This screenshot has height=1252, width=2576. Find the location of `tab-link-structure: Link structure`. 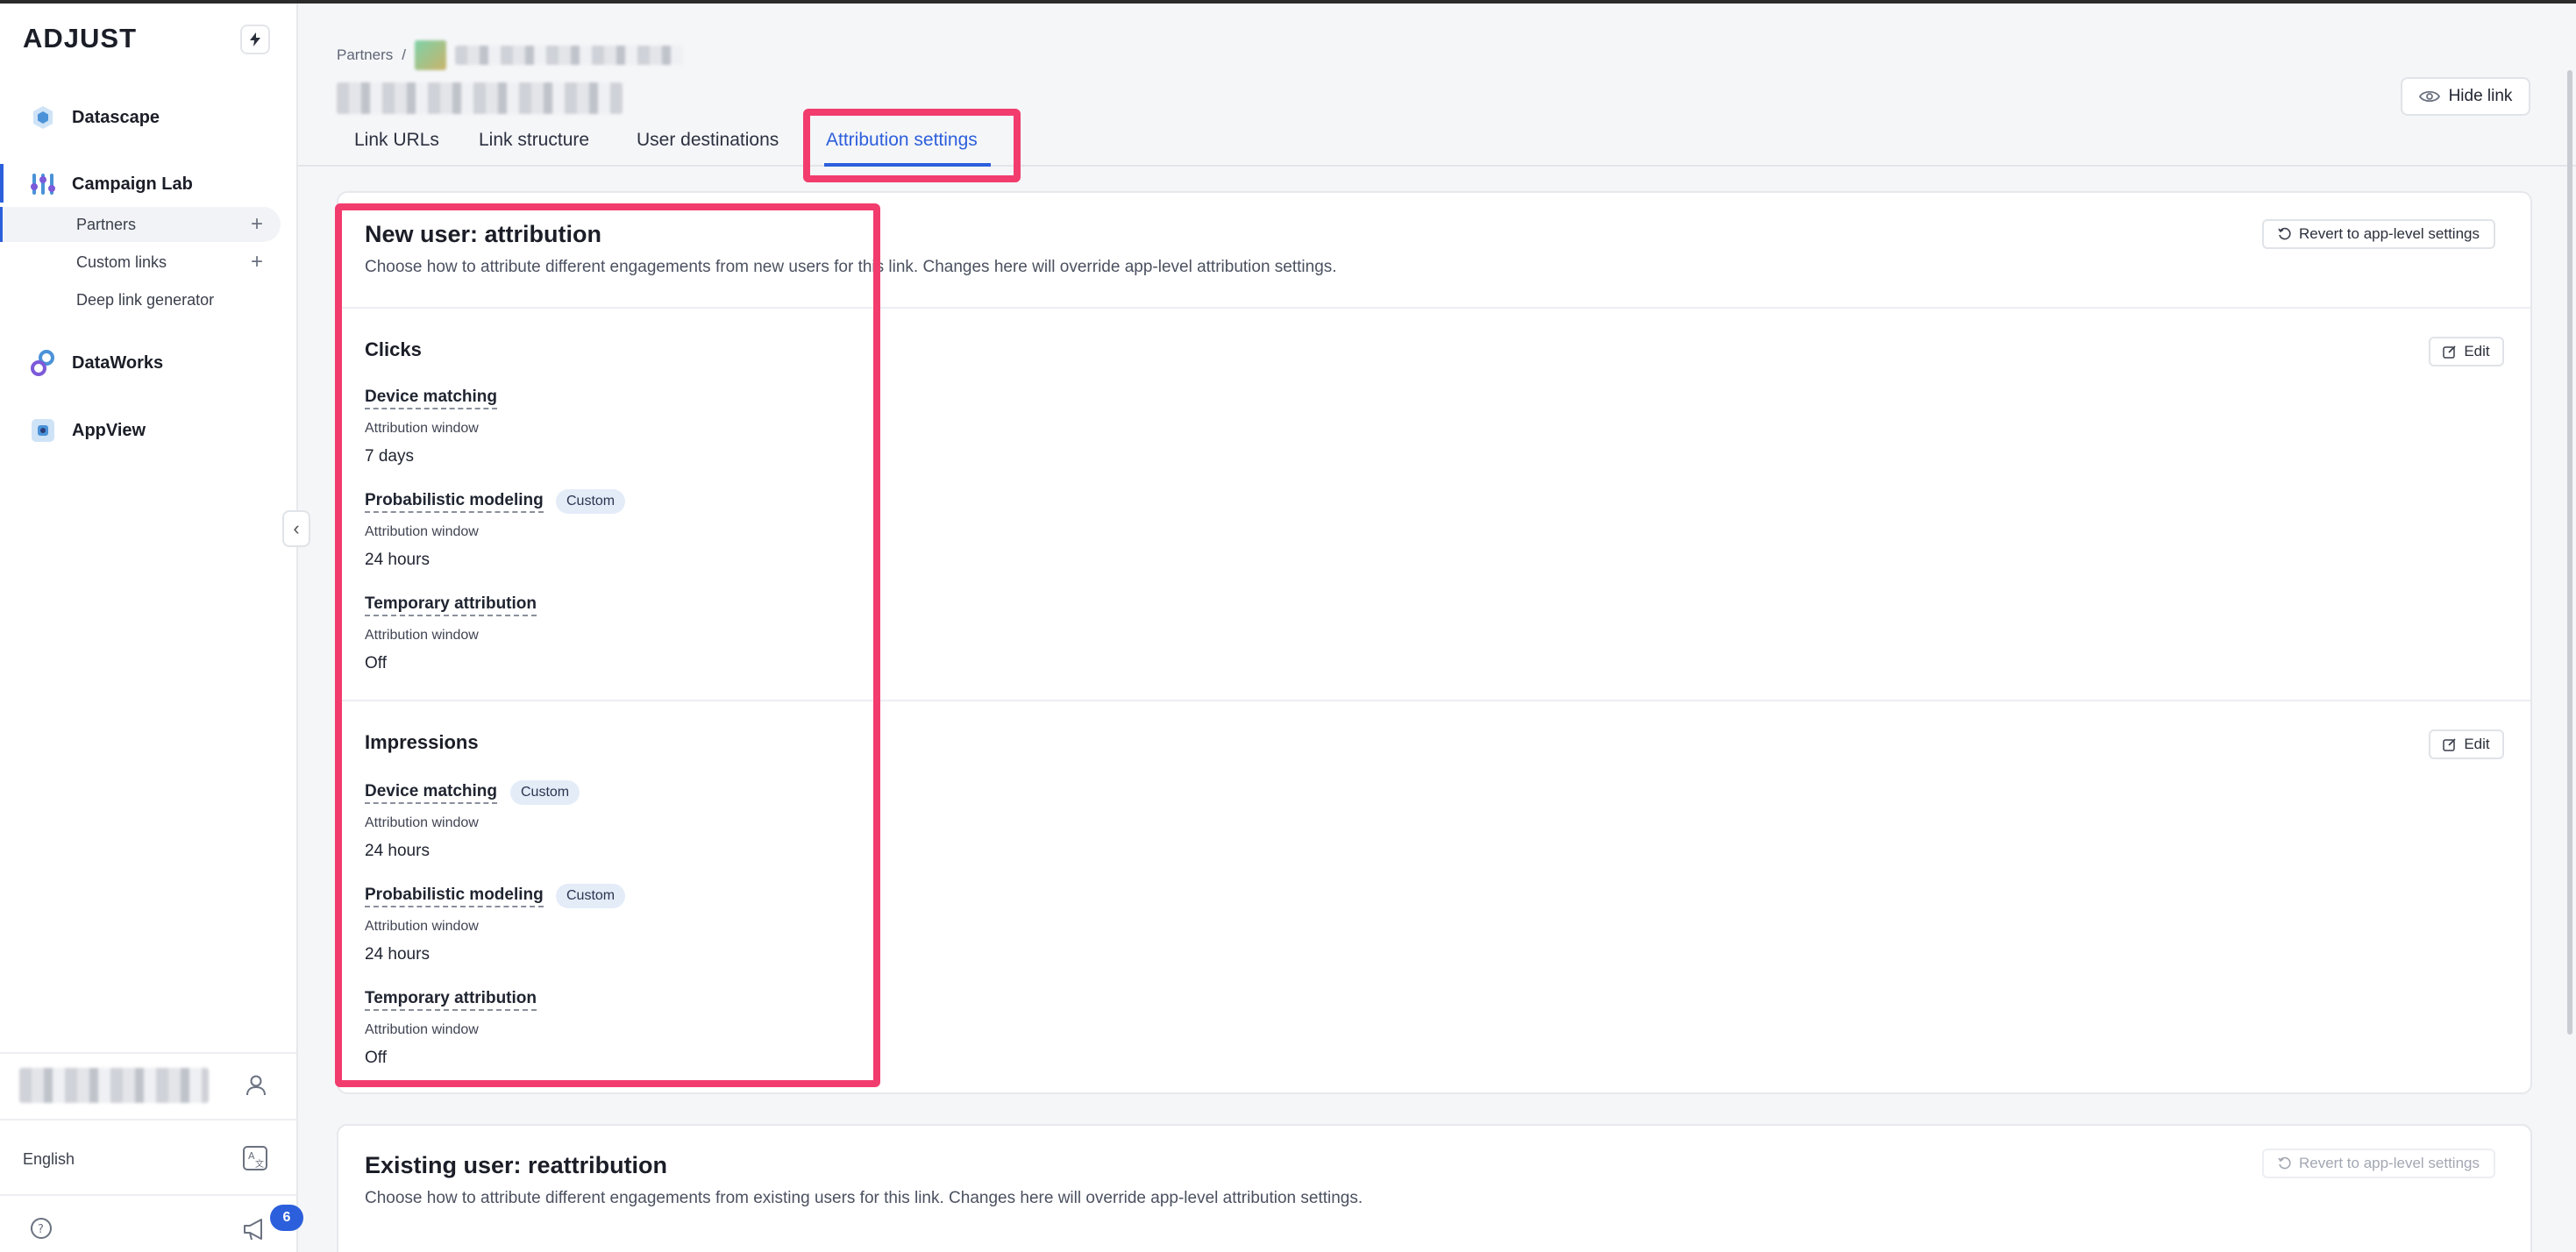

tab-link-structure: Link structure is located at coordinates (534, 141).